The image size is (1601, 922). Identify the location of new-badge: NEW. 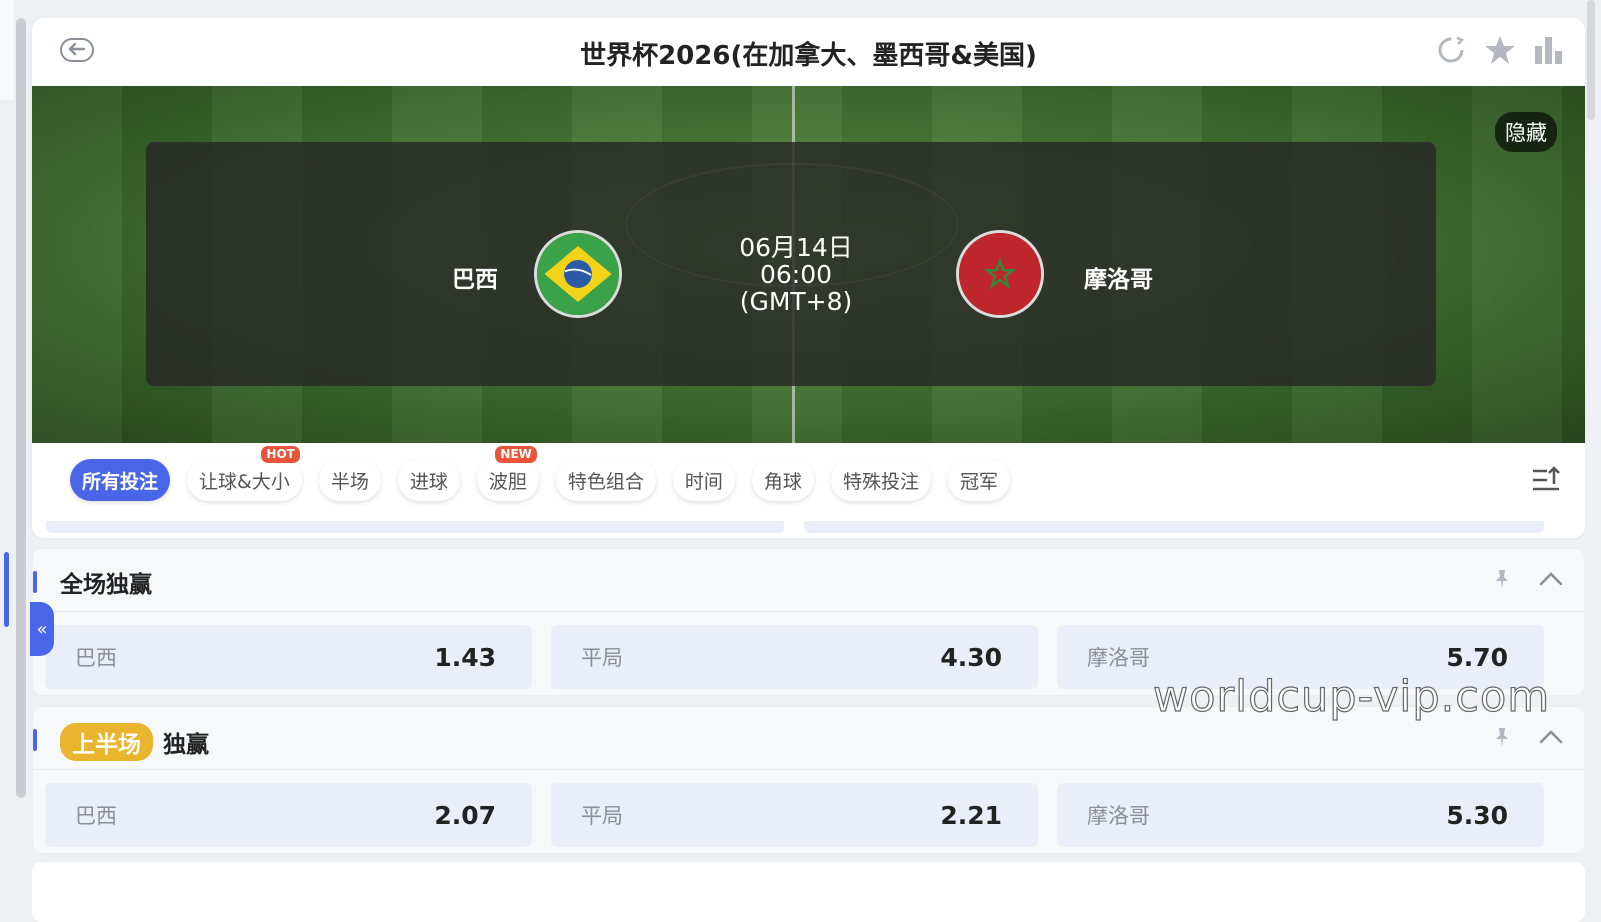
(516, 454).